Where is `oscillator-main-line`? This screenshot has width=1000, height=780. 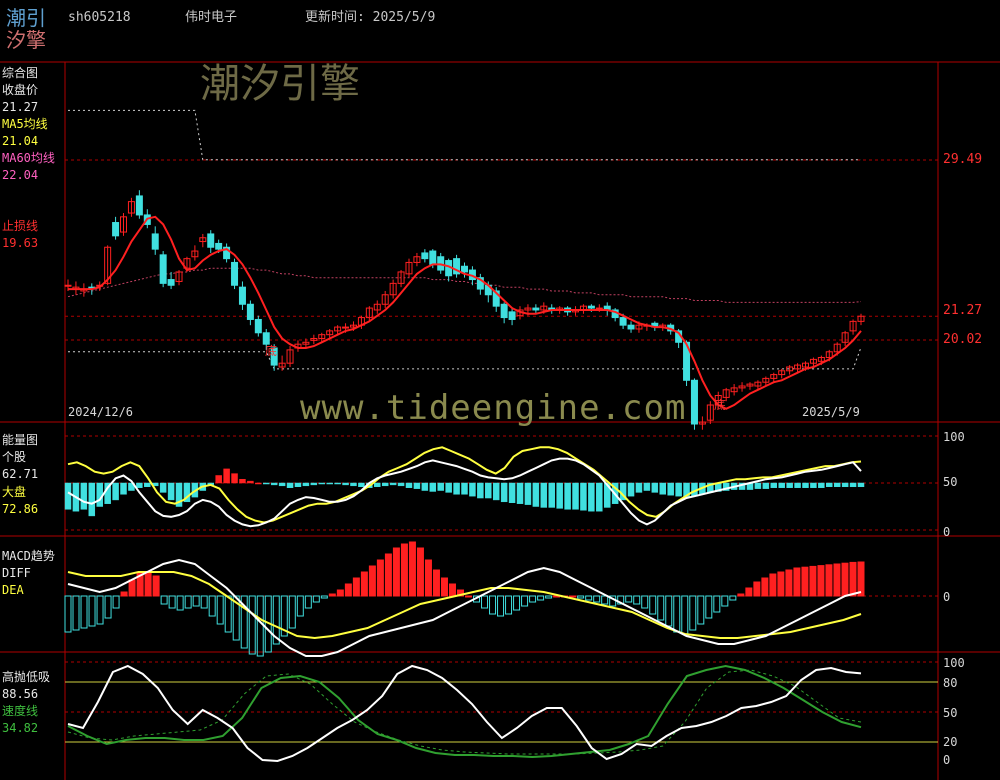
oscillator-main-line is located at coordinates (464, 713).